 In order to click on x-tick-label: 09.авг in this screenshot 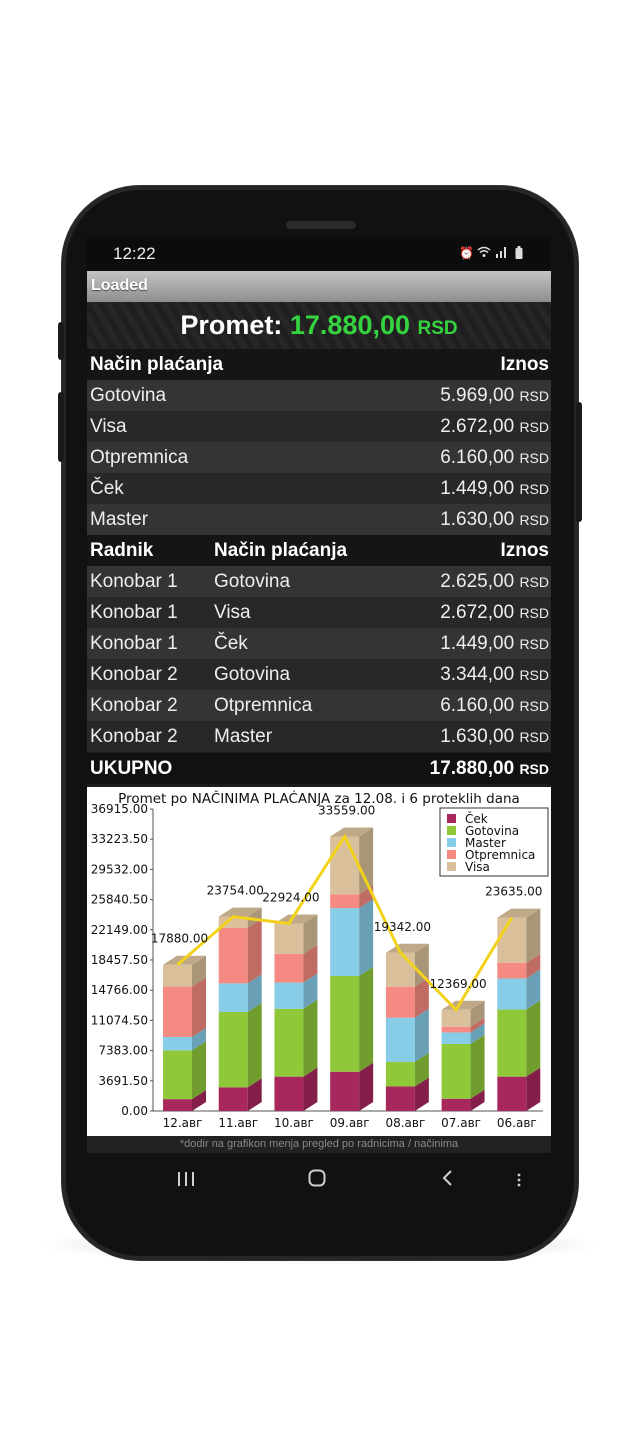, I will do `click(350, 1123)`.